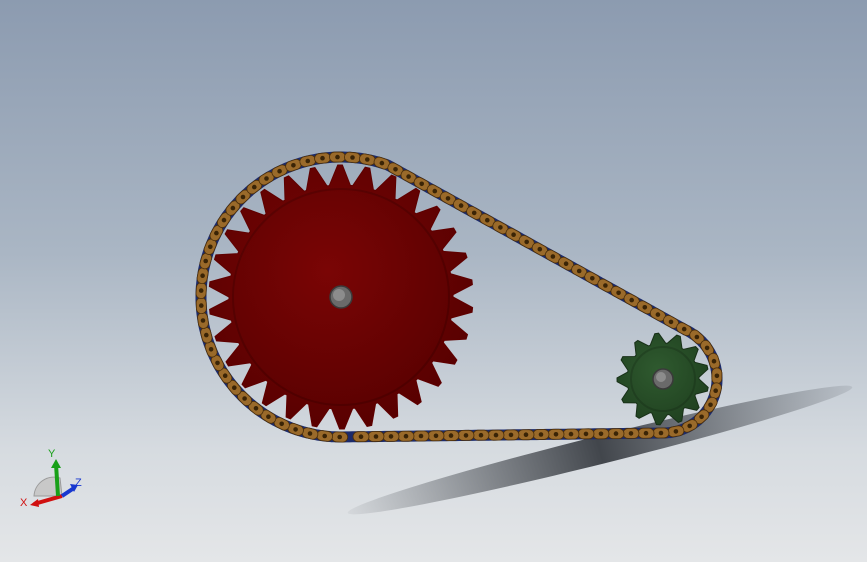 This screenshot has width=867, height=562. Describe the element at coordinates (600, 450) in the screenshot. I see `ground-shadow` at that location.